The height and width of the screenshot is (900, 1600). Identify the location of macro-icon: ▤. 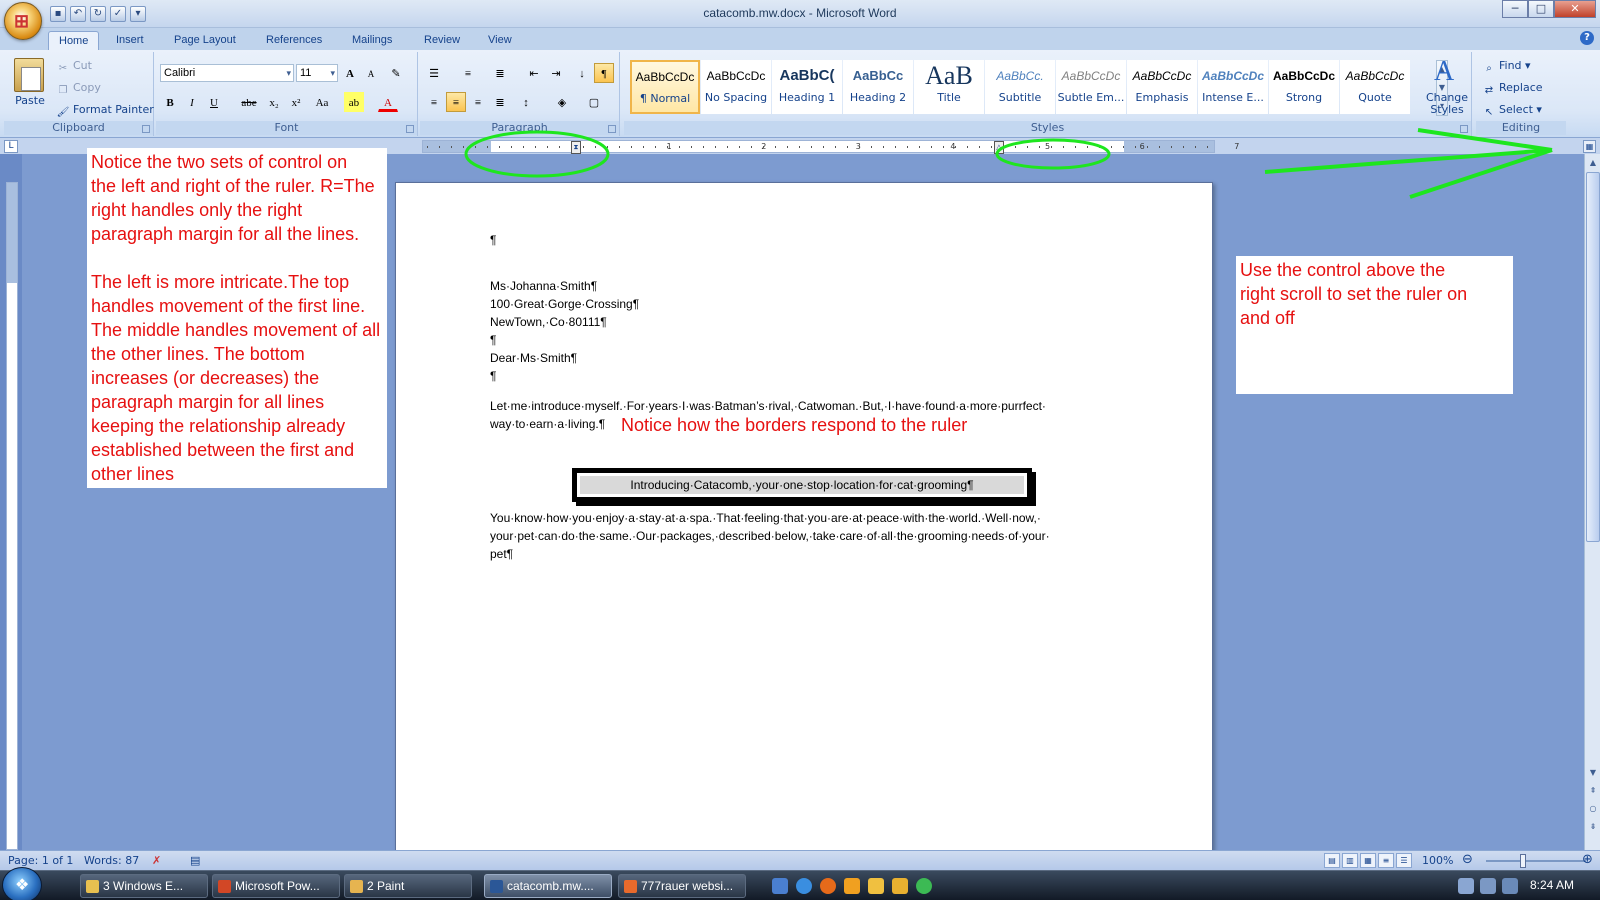
(195, 860).